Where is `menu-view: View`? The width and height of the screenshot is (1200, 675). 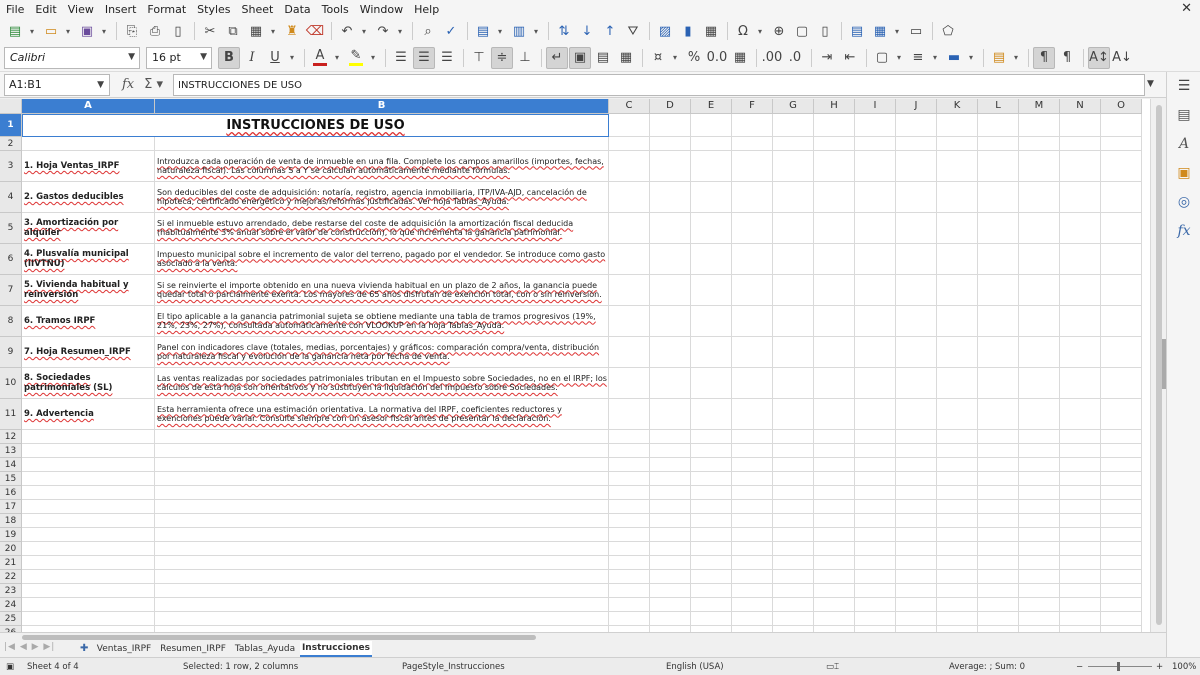
menu-view: View is located at coordinates (81, 9).